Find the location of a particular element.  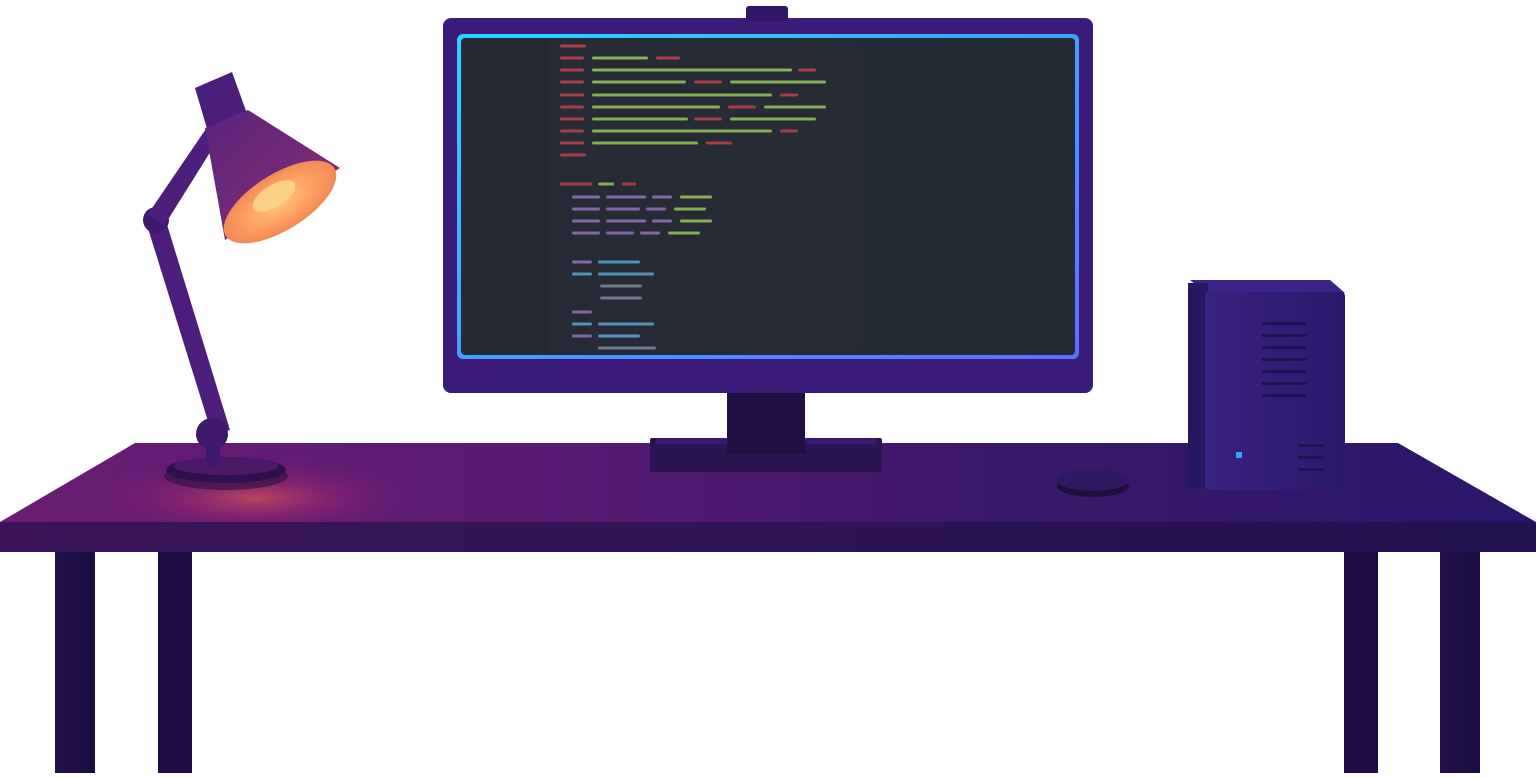

desk-lamp is located at coordinates (241, 281).